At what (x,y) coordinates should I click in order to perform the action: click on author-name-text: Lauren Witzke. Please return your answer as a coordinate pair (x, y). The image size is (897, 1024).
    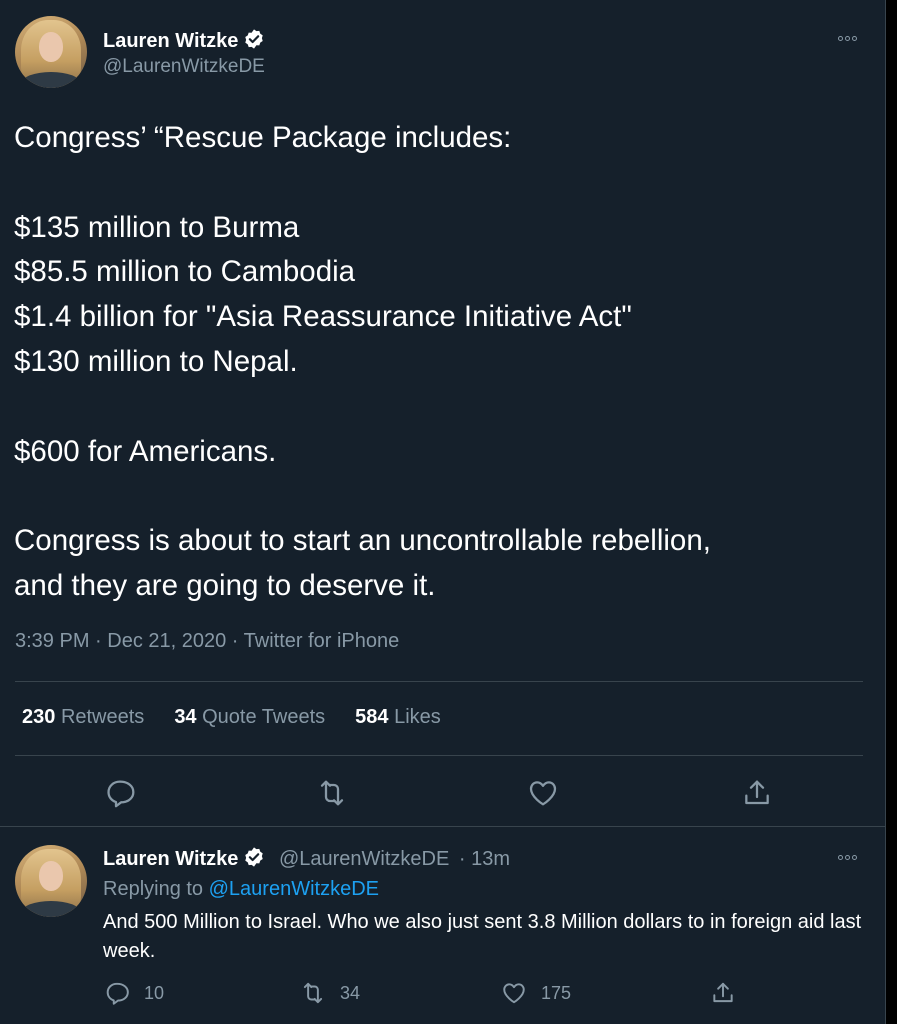
    Looking at the image, I should click on (170, 41).